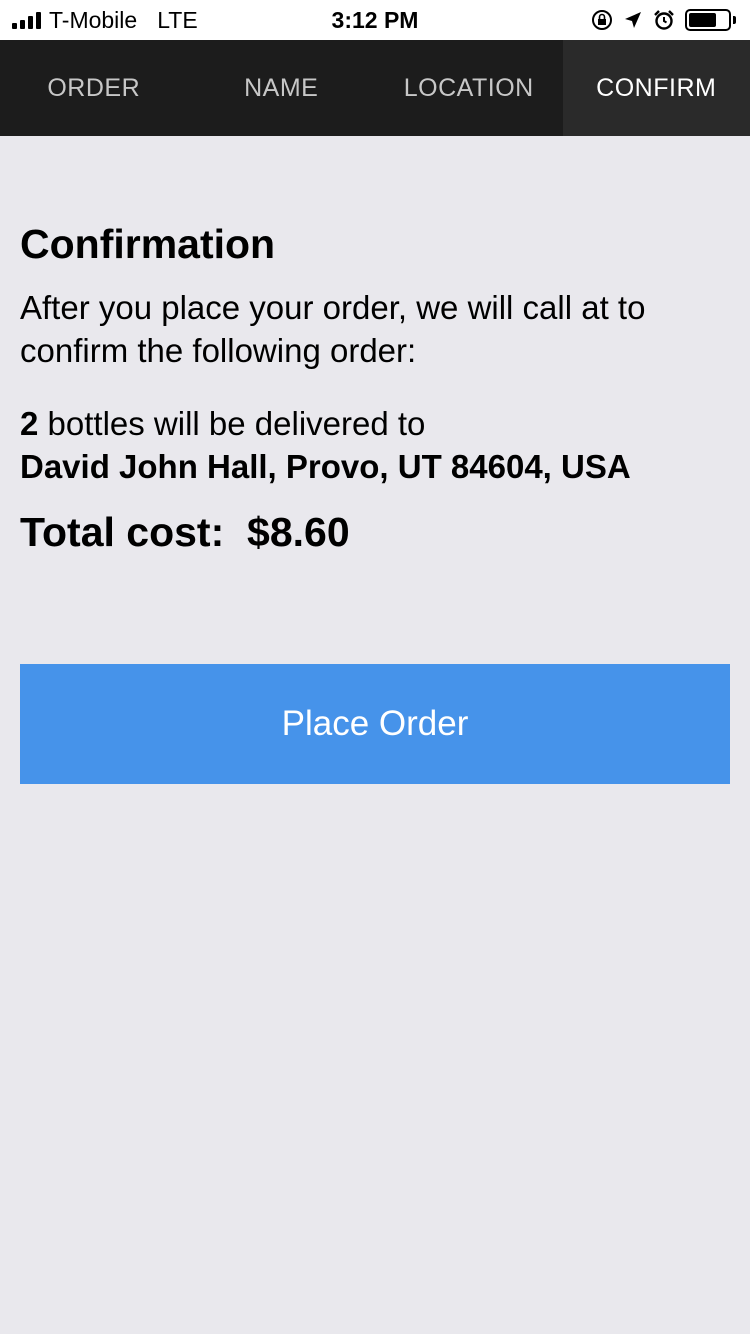 The image size is (750, 1334). What do you see at coordinates (656, 88) in the screenshot?
I see `tab-confirm: CONFIRM` at bounding box center [656, 88].